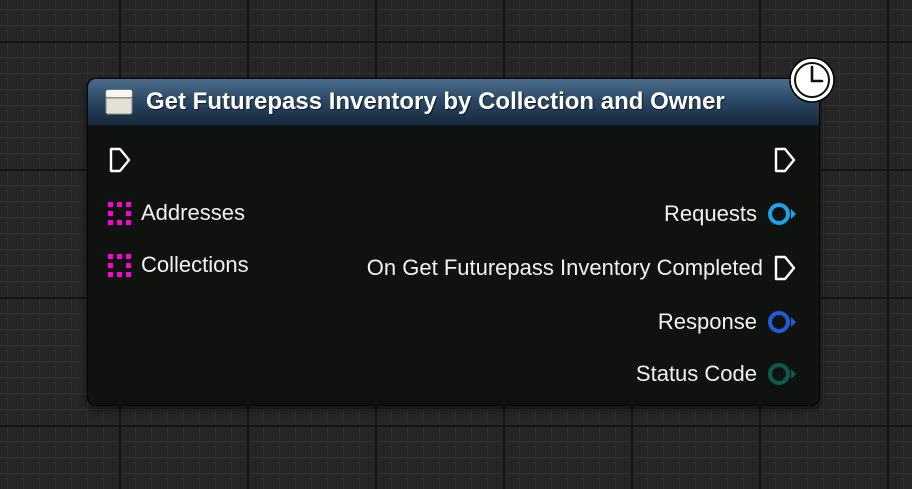  Describe the element at coordinates (195, 264) in the screenshot. I see `collections-label: Collections` at that location.